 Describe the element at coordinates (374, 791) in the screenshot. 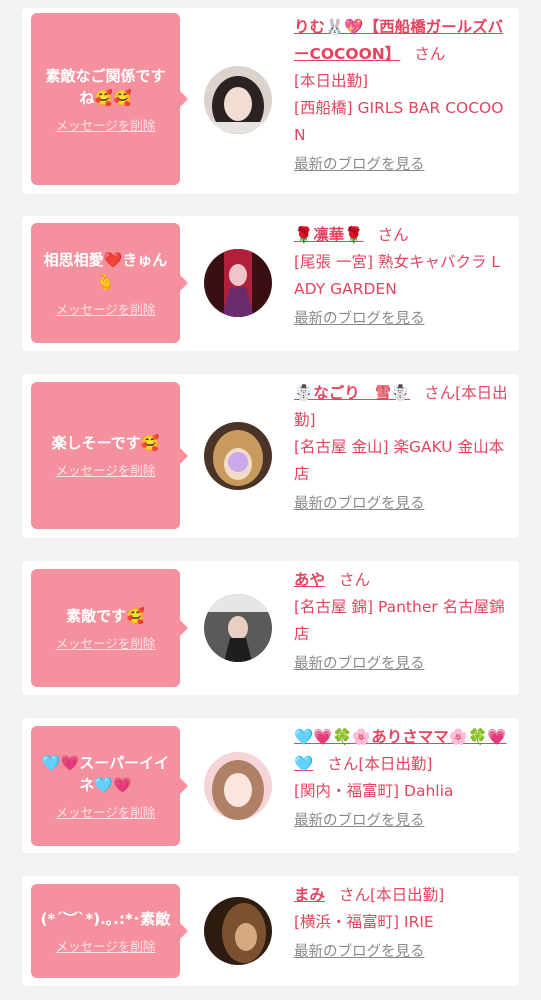

I see `shop-name: [関内・福富町] Dahlia` at that location.